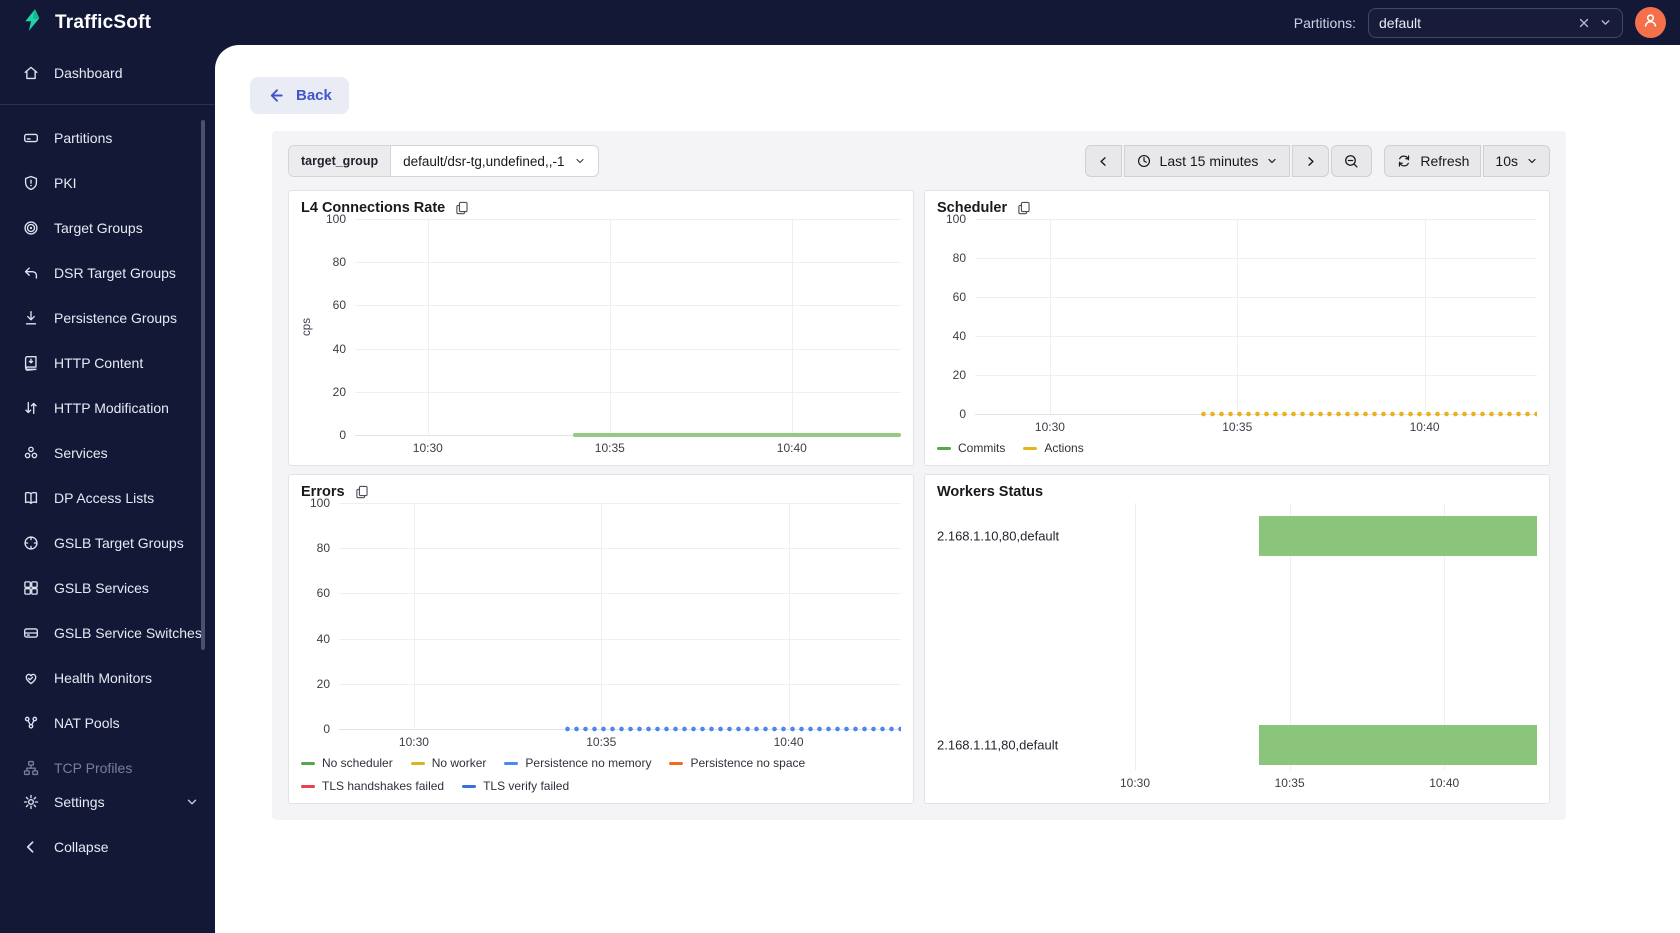 This screenshot has height=933, width=1680. I want to click on sidebar-item-gslb-service-switches: GSLB Service Switches, so click(107, 632).